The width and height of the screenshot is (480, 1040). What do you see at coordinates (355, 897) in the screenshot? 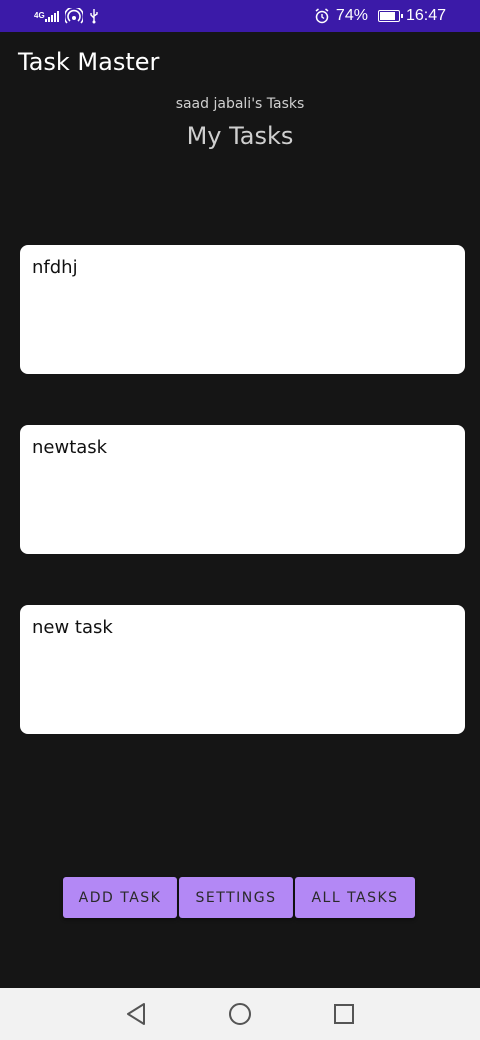
I see `all-tasks-button: ALL TASKS` at bounding box center [355, 897].